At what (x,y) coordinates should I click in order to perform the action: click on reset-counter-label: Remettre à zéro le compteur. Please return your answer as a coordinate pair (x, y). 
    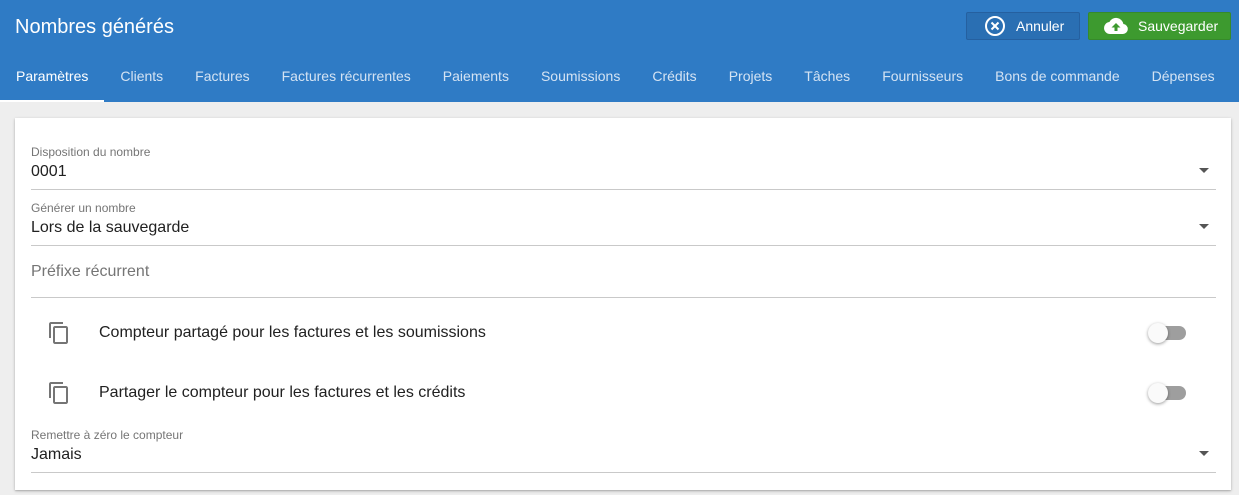
    Looking at the image, I should click on (107, 435).